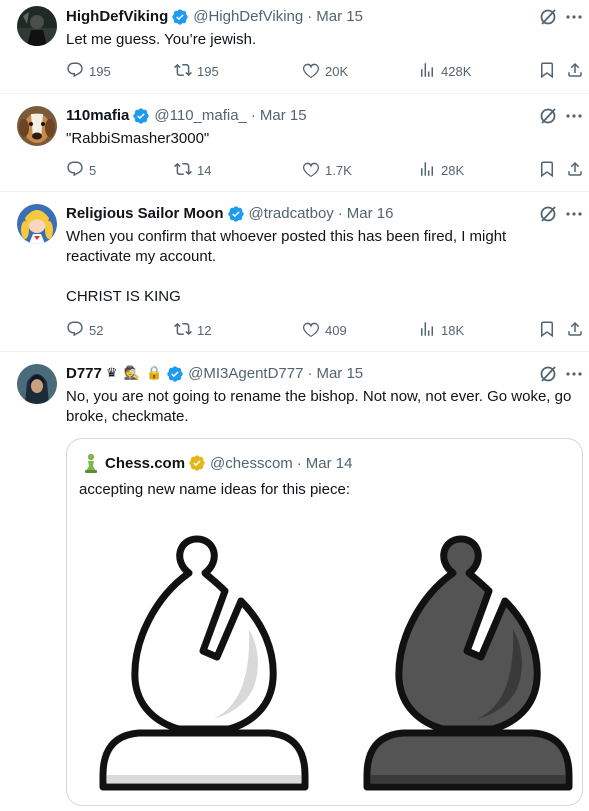 The height and width of the screenshot is (811, 589). Describe the element at coordinates (100, 71) in the screenshot. I see `reply-count: 195` at that location.